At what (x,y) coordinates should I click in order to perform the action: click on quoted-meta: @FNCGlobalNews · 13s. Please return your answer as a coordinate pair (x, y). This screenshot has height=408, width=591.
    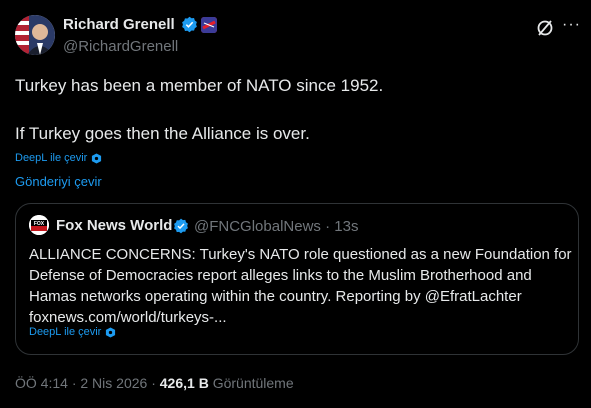
    Looking at the image, I should click on (276, 226).